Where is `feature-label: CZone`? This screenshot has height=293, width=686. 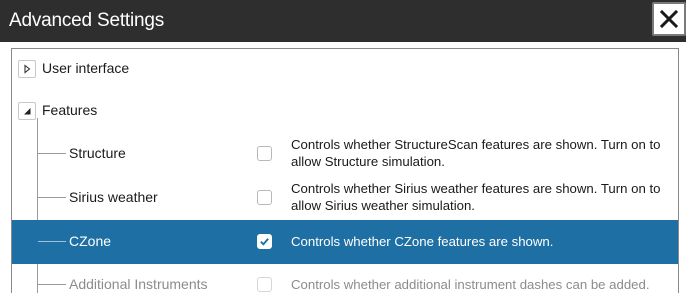 feature-label: CZone is located at coordinates (90, 241).